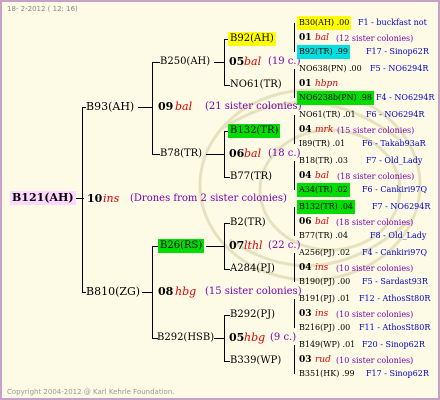  Describe the element at coordinates (252, 315) in the screenshot. I see `gen3-queen: B292(PJ)` at that location.